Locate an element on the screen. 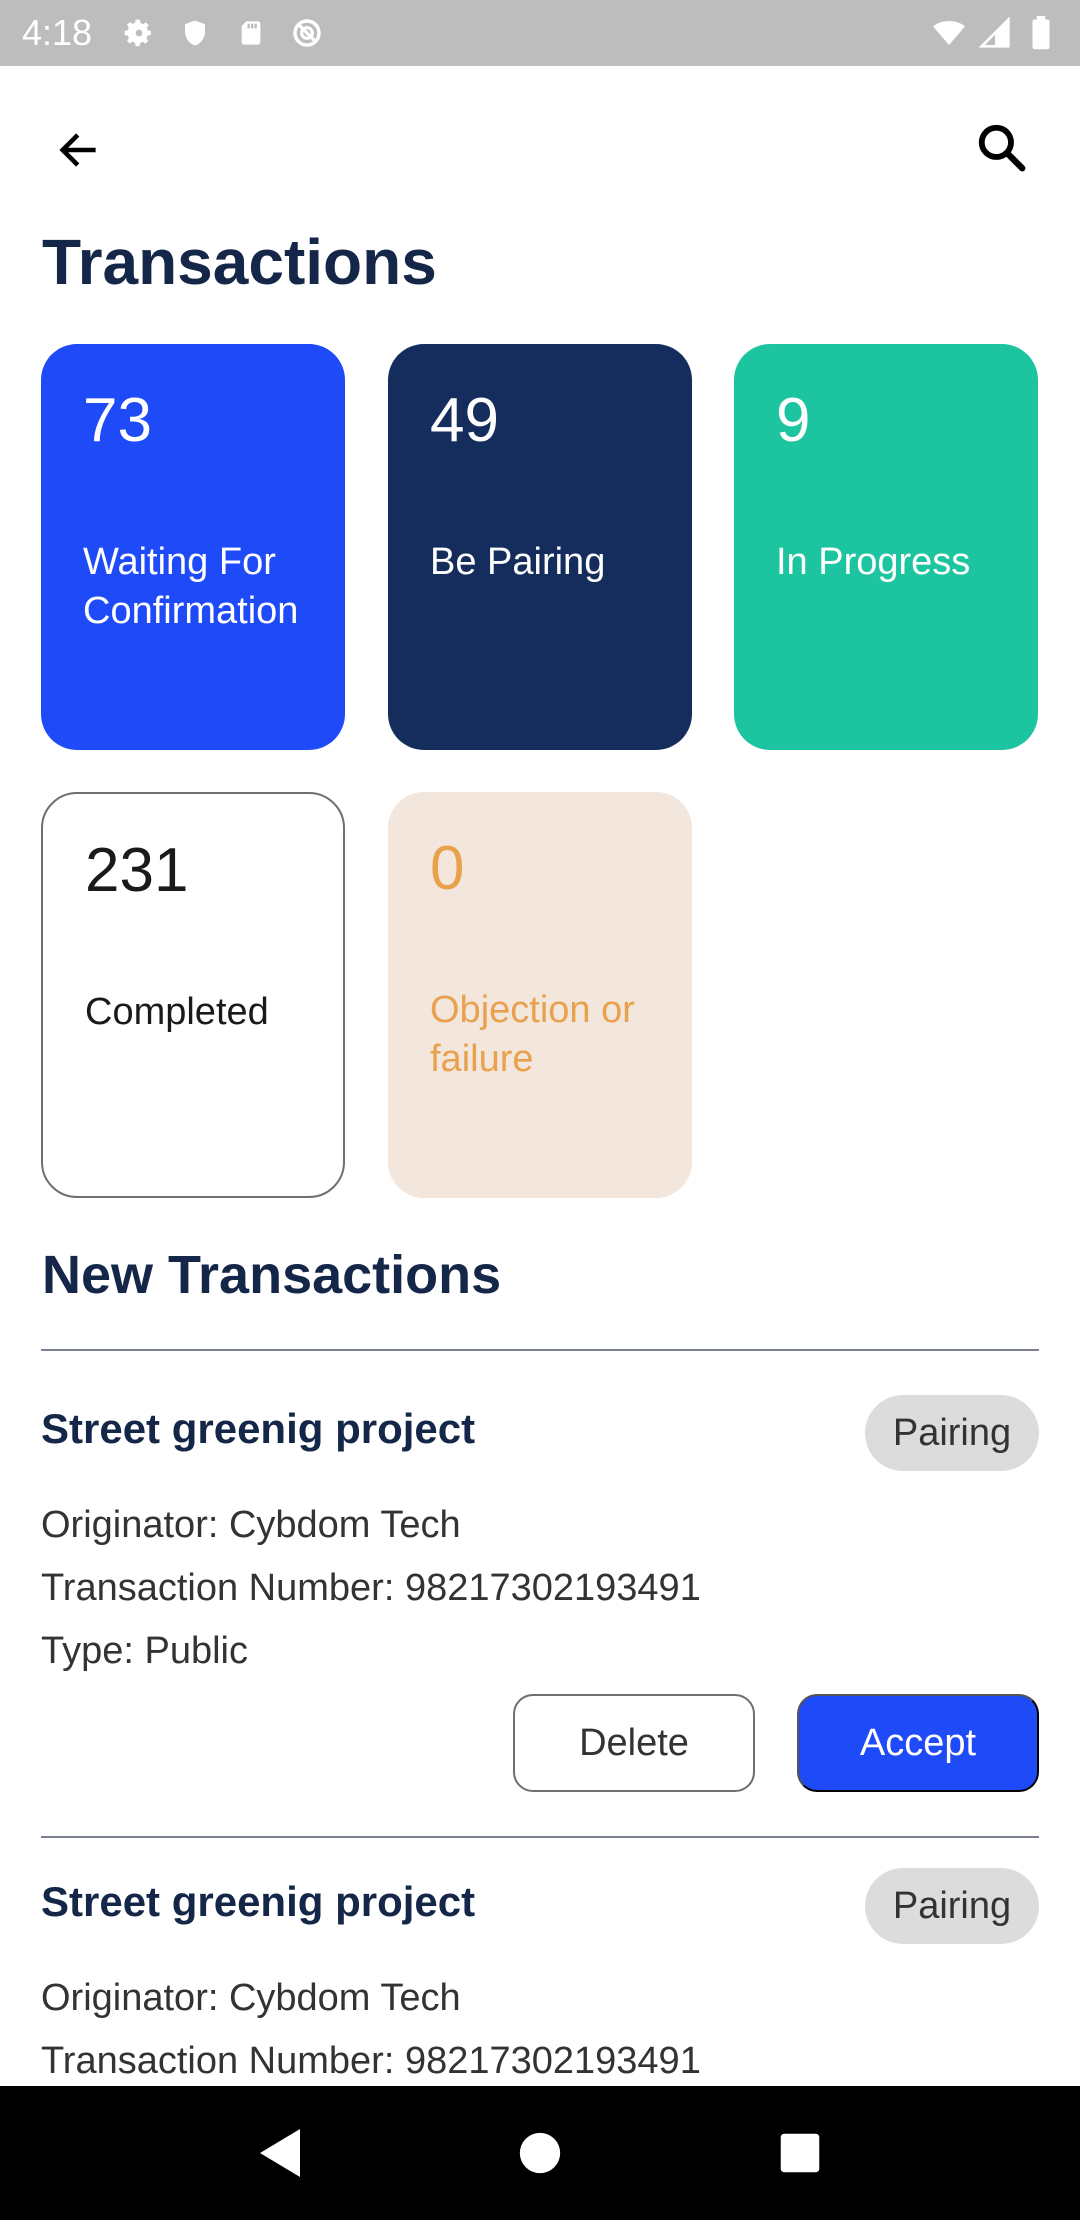 This screenshot has height=2220, width=1080. accept-button: Accept is located at coordinates (918, 1743).